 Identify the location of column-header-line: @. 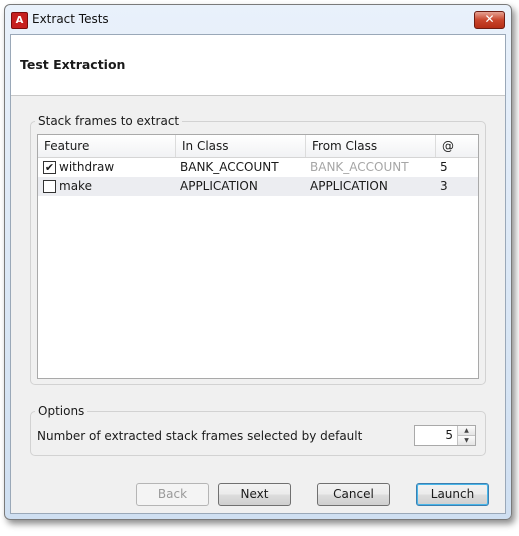
(457, 146).